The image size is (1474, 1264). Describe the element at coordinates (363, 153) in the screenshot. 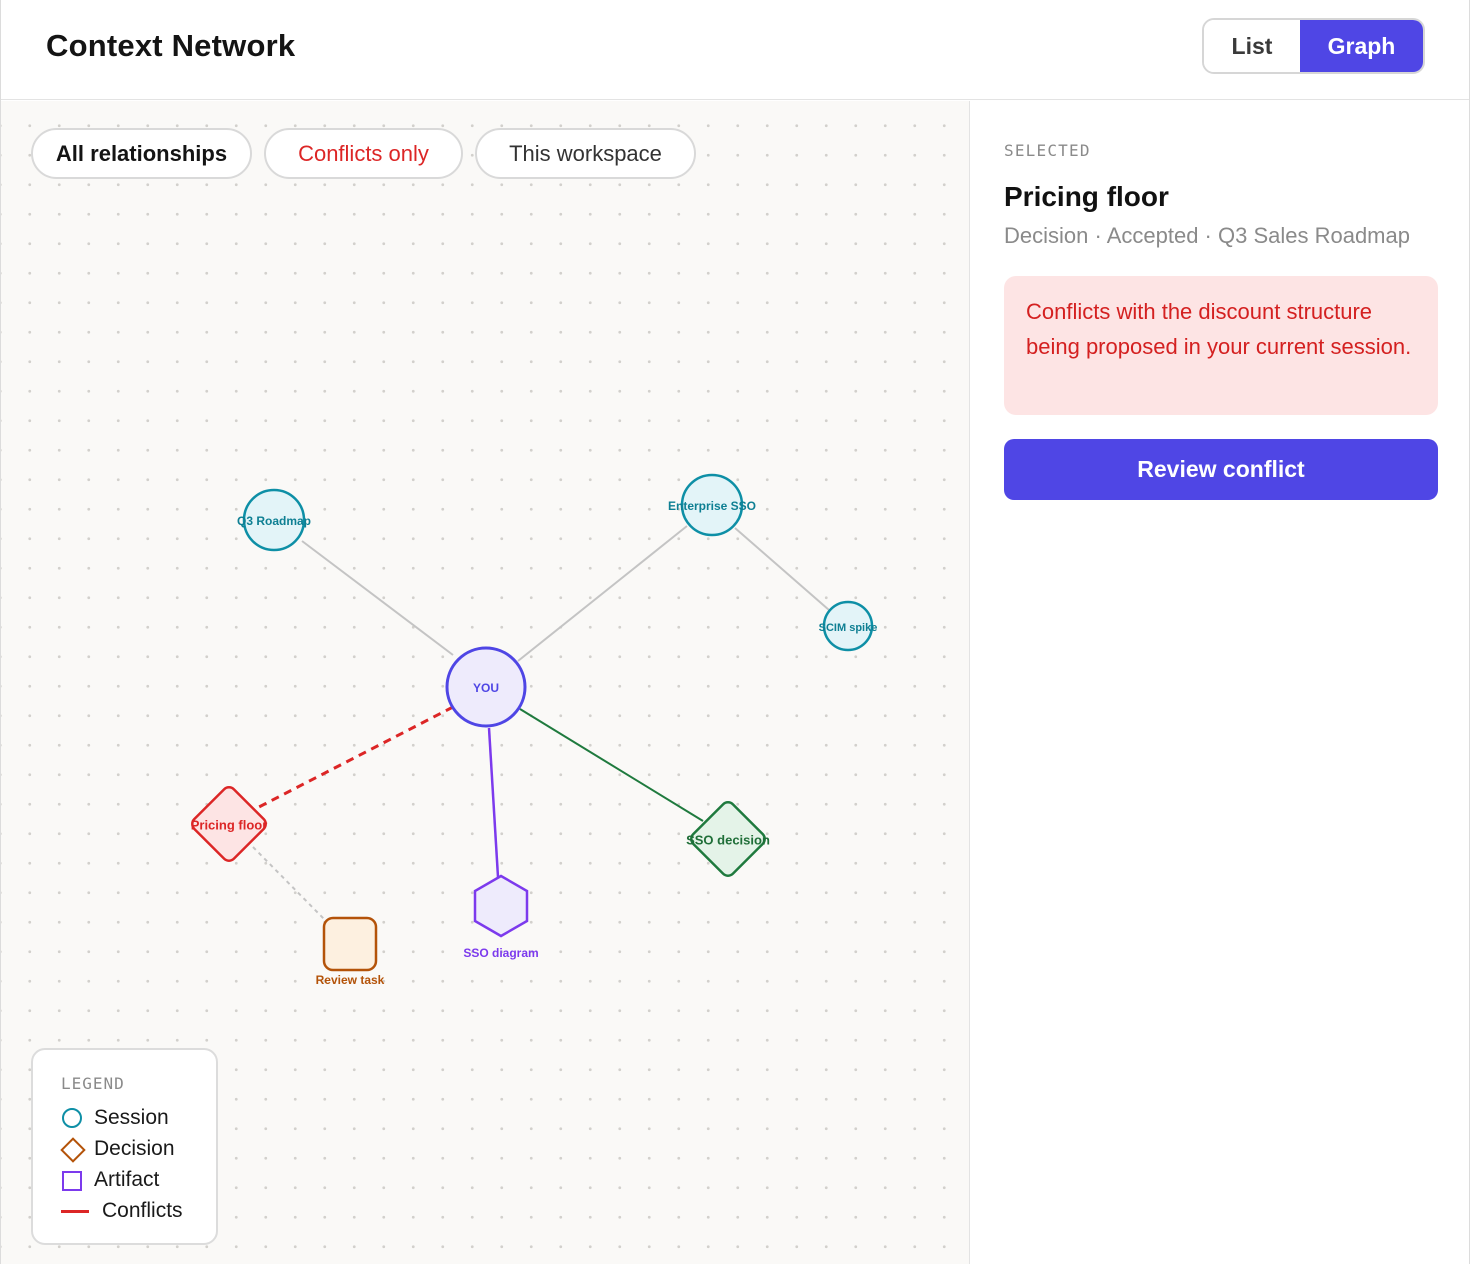

I see `filter-conflicts-only: Conflicts only` at that location.